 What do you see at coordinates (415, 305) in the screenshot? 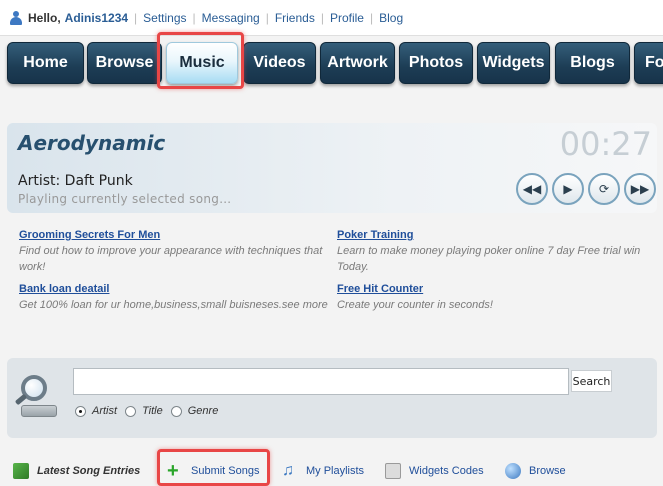
I see `ad-description: Create your counter in seconds!` at bounding box center [415, 305].